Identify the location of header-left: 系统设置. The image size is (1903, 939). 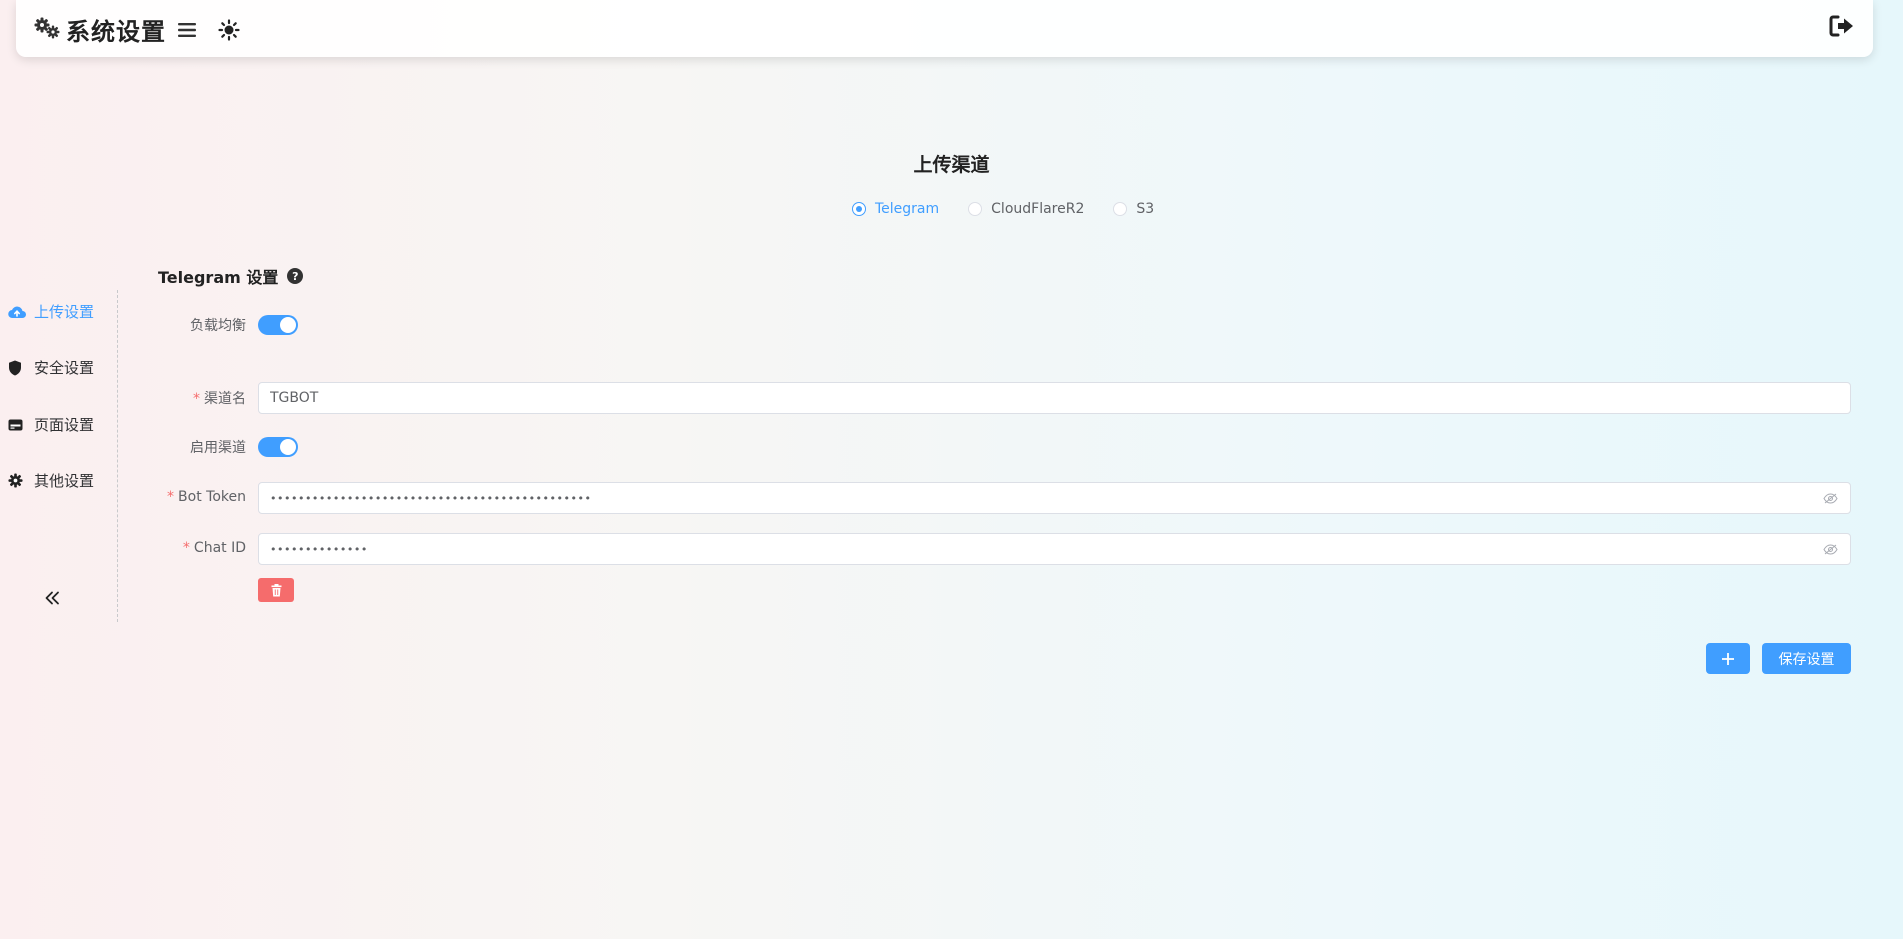
(137, 29).